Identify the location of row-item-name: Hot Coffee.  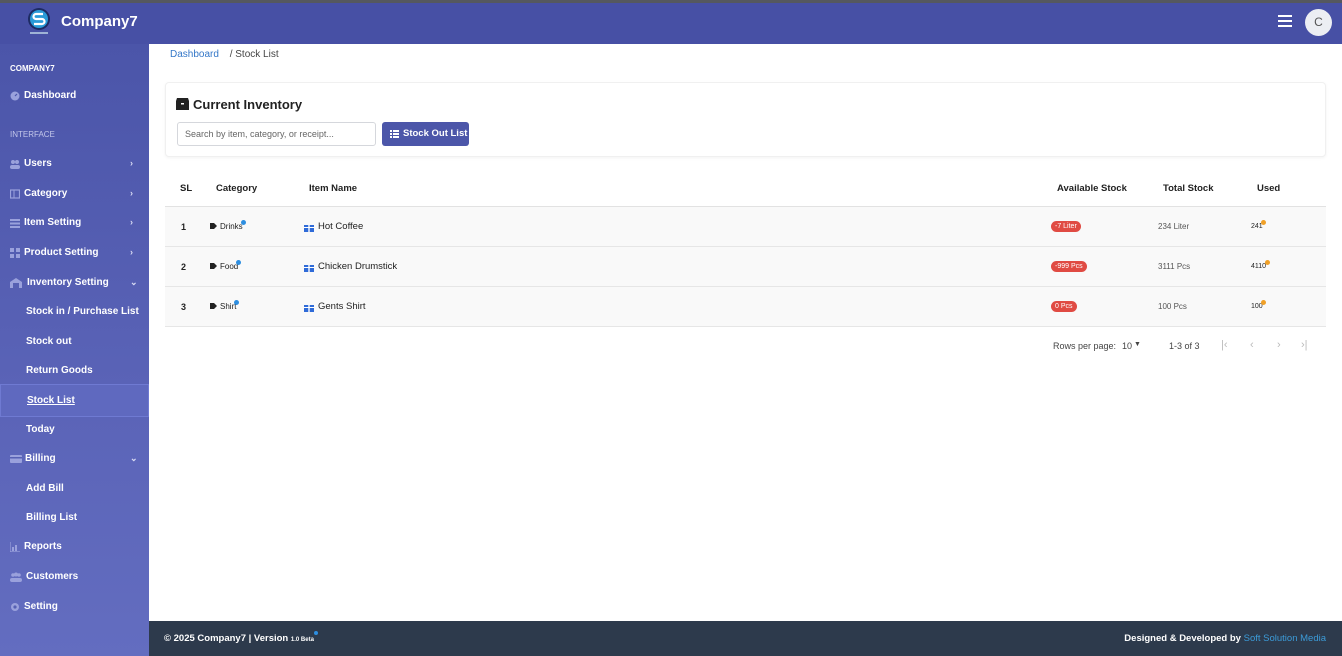
(341, 226).